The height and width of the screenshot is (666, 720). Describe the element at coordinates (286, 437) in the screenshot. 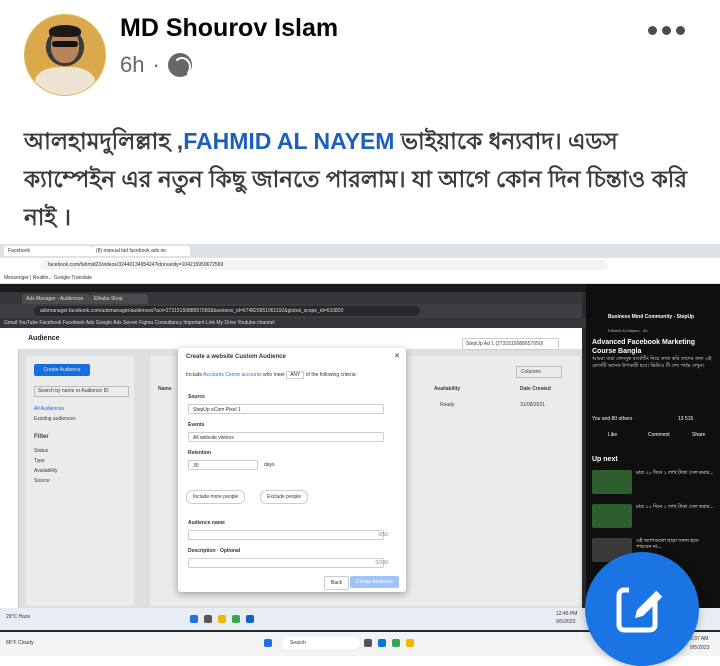

I see `events-select: All website visitors` at that location.